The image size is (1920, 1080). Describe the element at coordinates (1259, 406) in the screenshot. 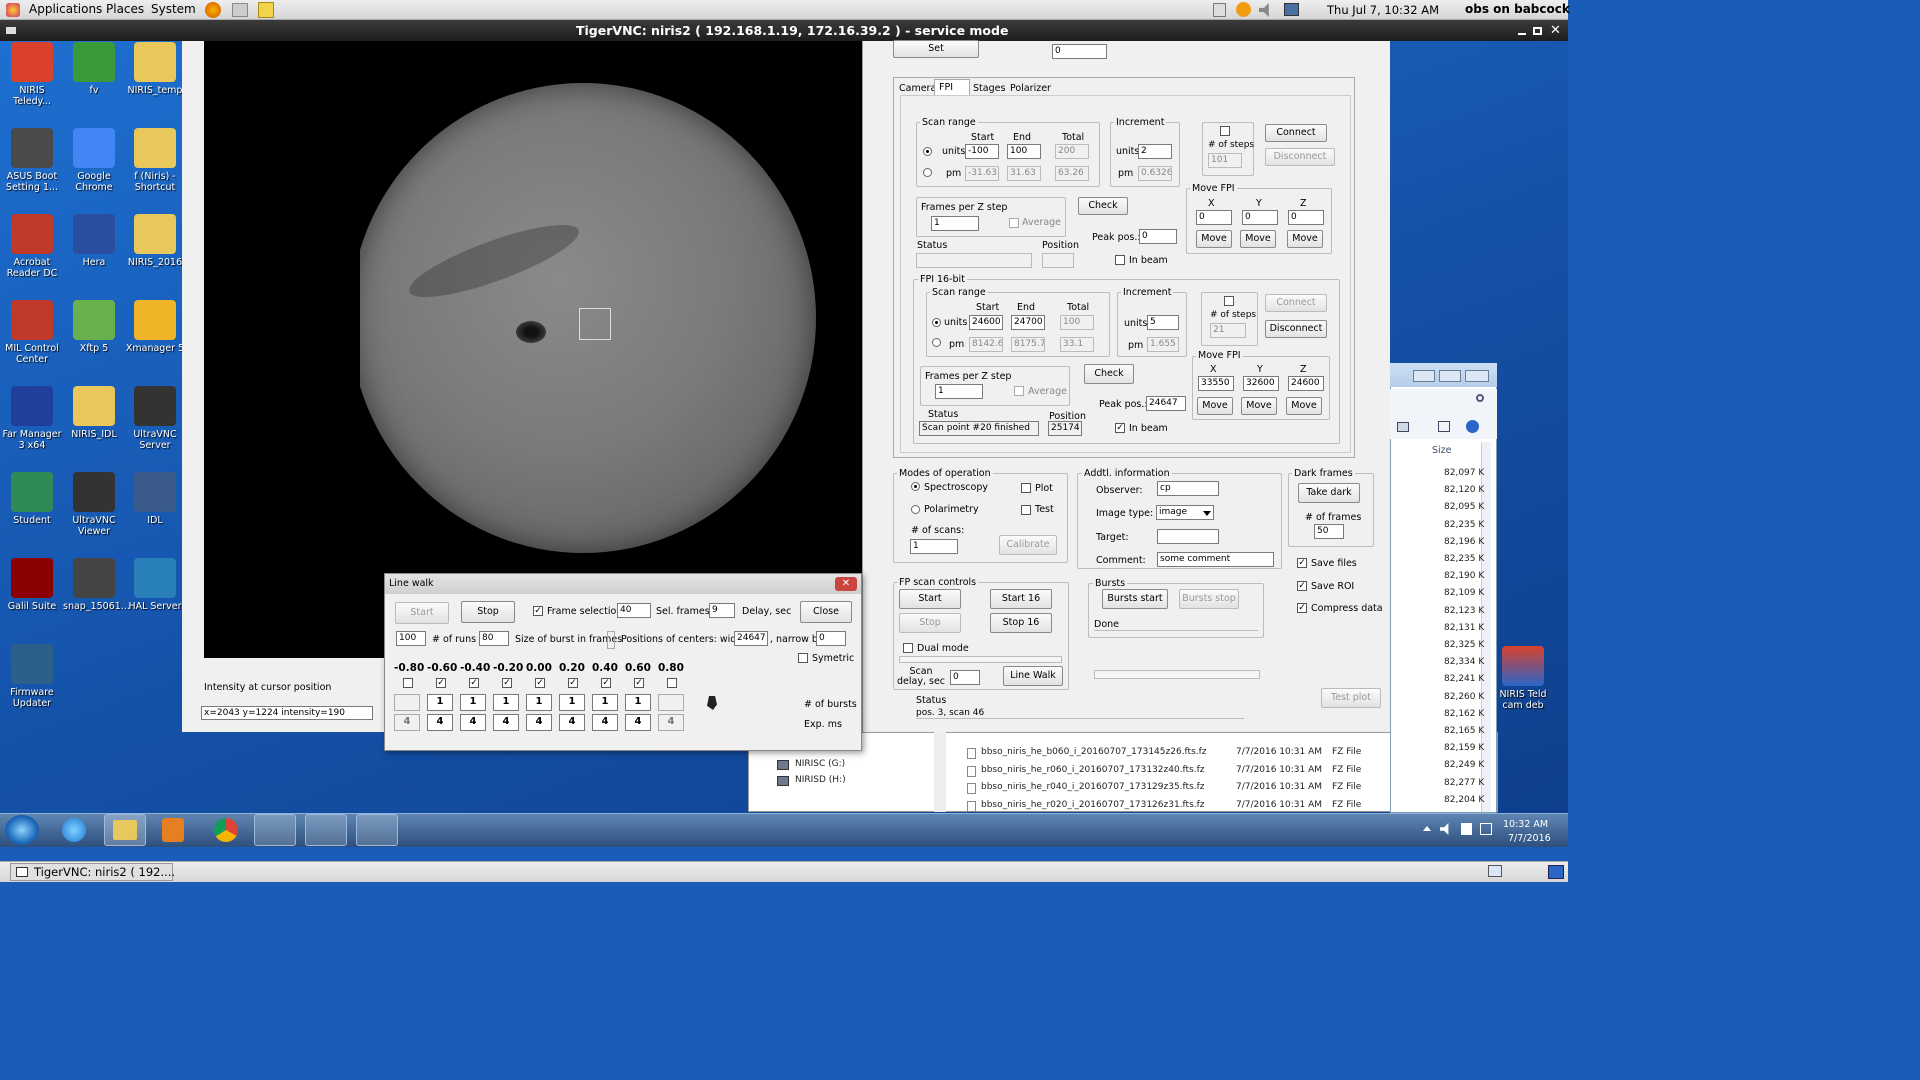

I see `fpi16-move-y-button: Move` at that location.